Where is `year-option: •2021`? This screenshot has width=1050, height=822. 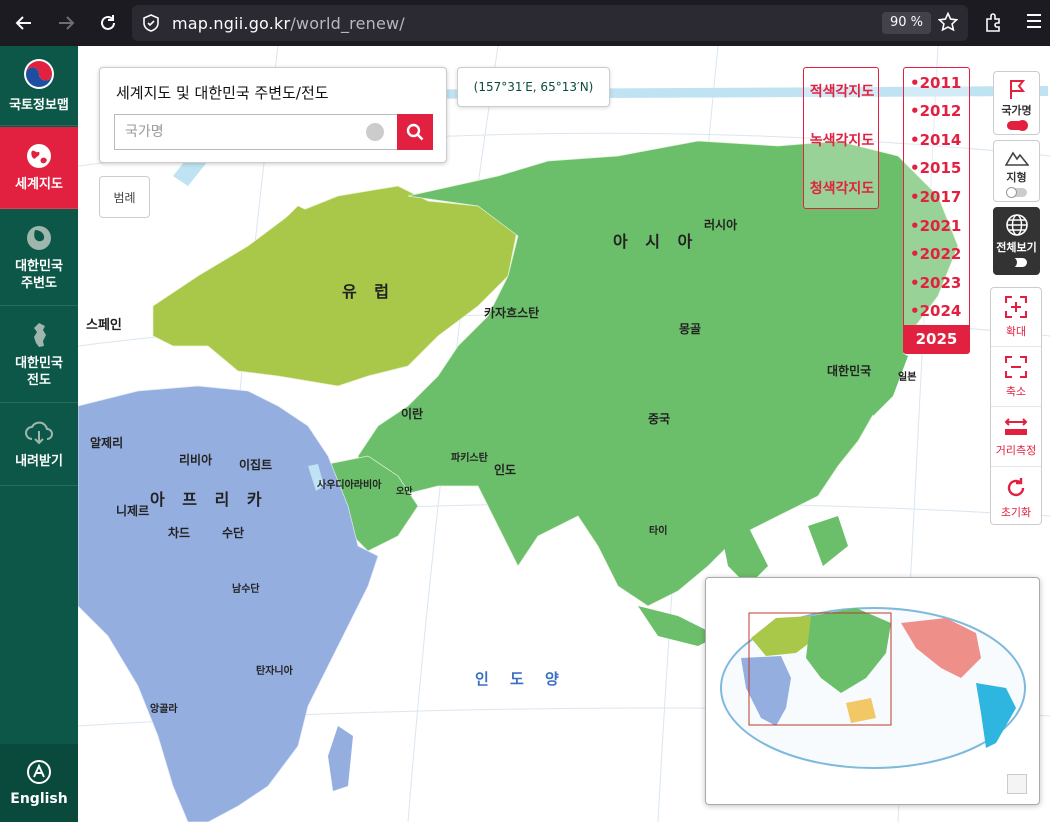 year-option: •2021 is located at coordinates (936, 226).